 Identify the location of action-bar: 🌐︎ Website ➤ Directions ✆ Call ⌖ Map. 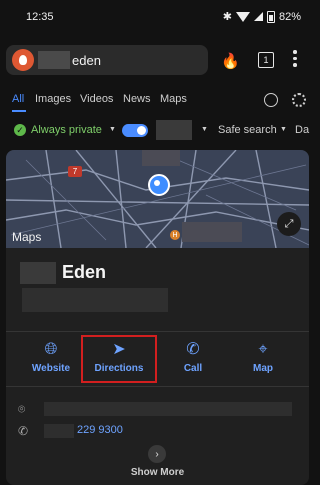
(157, 360).